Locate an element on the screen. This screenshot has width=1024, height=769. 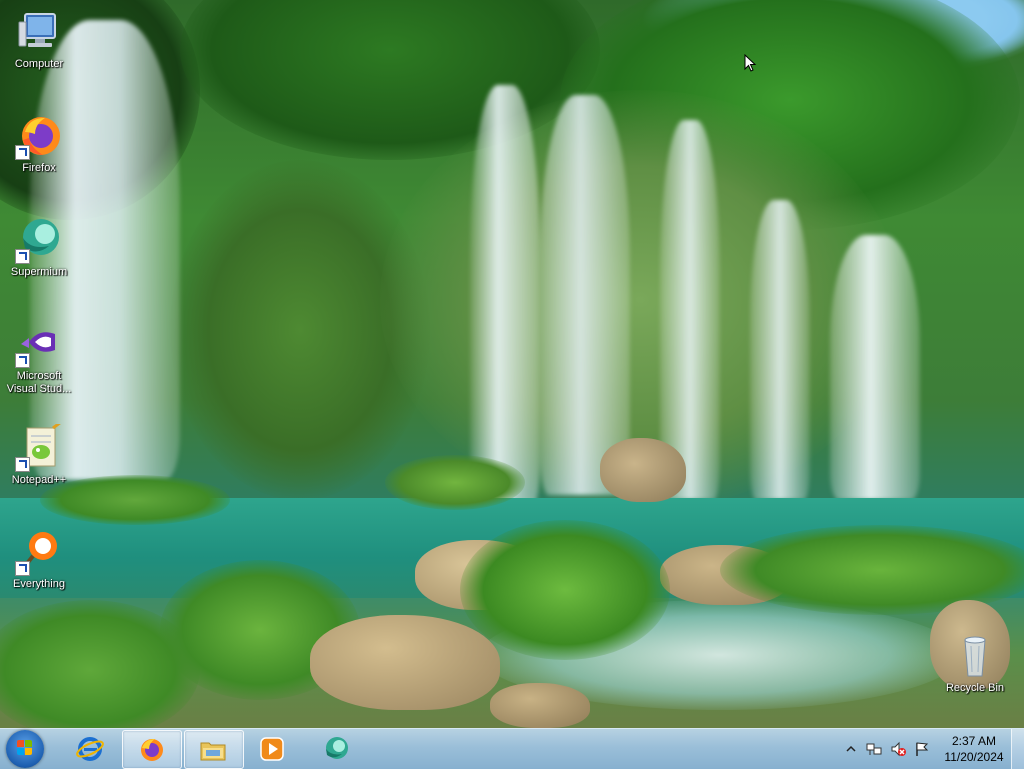
desktop-icon-label: Recycle Bin is located at coordinates (975, 688).